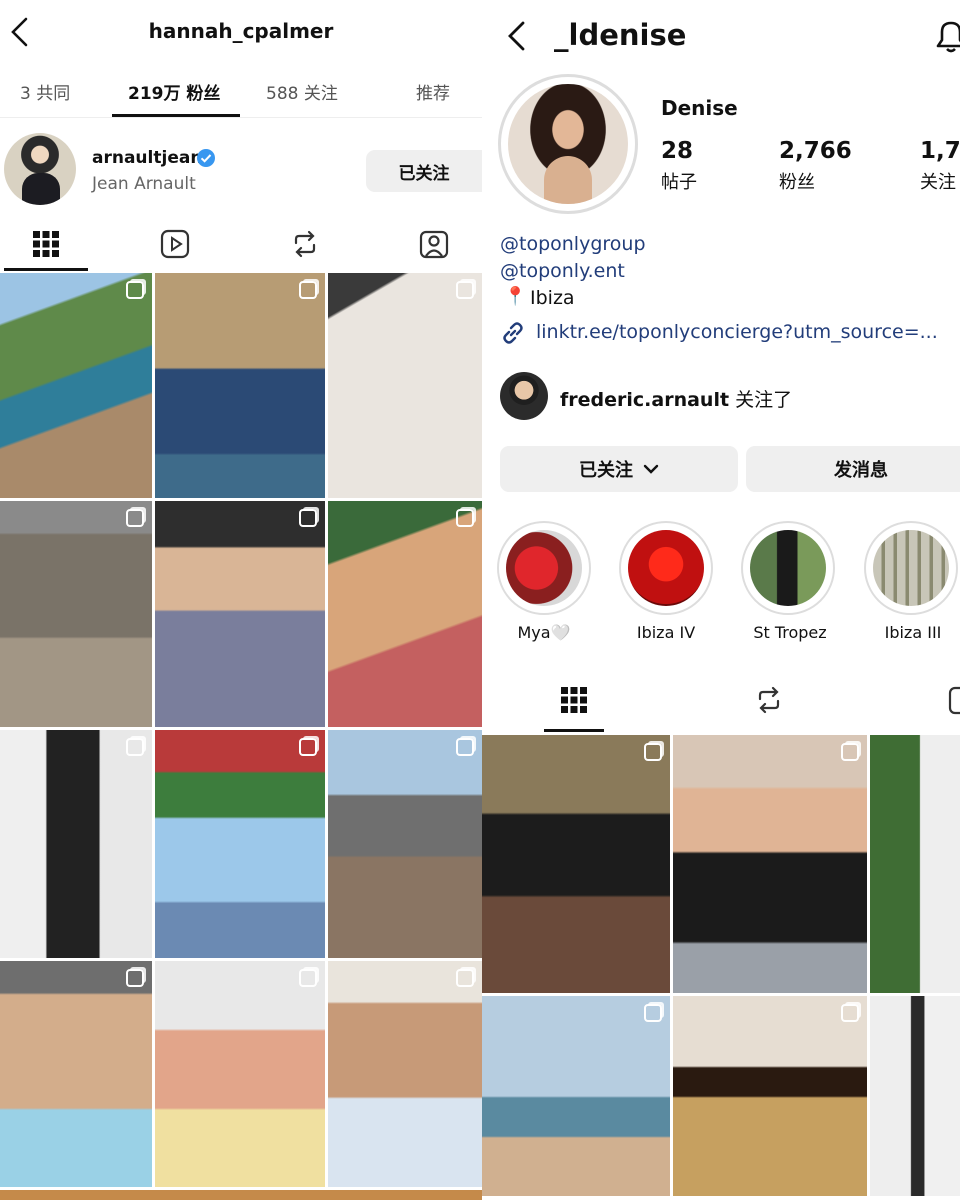 The height and width of the screenshot is (1200, 960). Describe the element at coordinates (517, 38) in the screenshot. I see `back-icon` at that location.